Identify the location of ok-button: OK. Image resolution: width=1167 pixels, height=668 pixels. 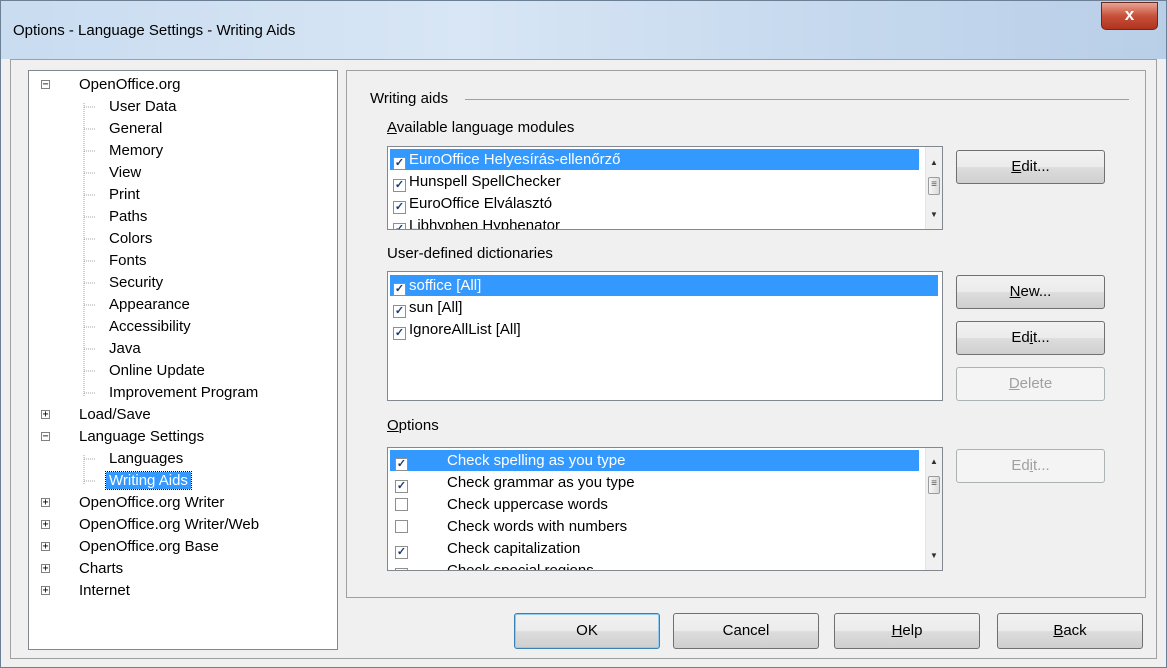
(587, 631).